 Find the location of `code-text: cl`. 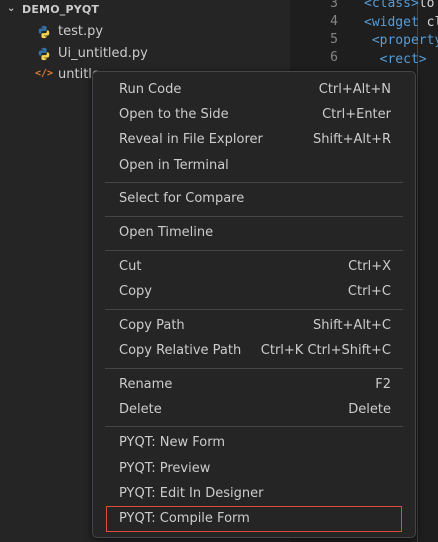

code-text: cl is located at coordinates (432, 22).